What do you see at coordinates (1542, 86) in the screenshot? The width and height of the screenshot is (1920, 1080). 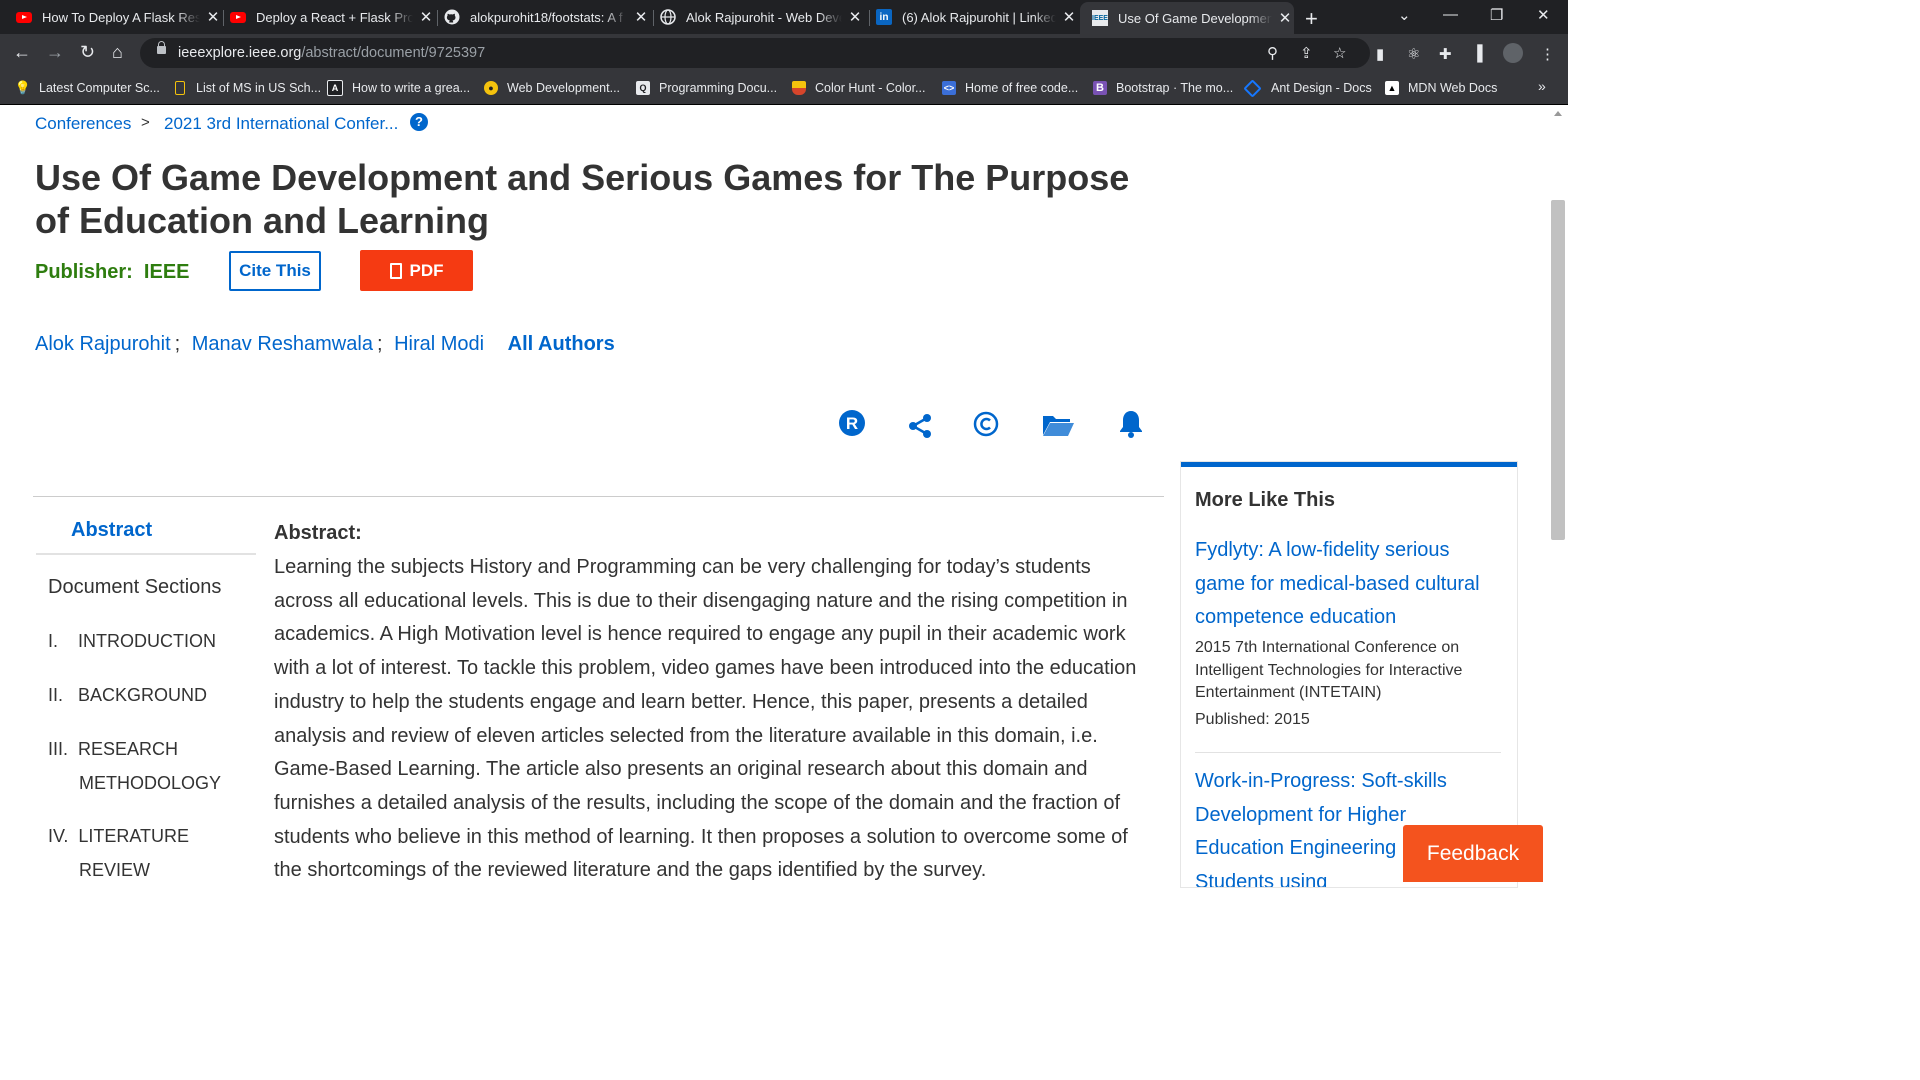 I see `bookmarks-overflow-icon: »` at bounding box center [1542, 86].